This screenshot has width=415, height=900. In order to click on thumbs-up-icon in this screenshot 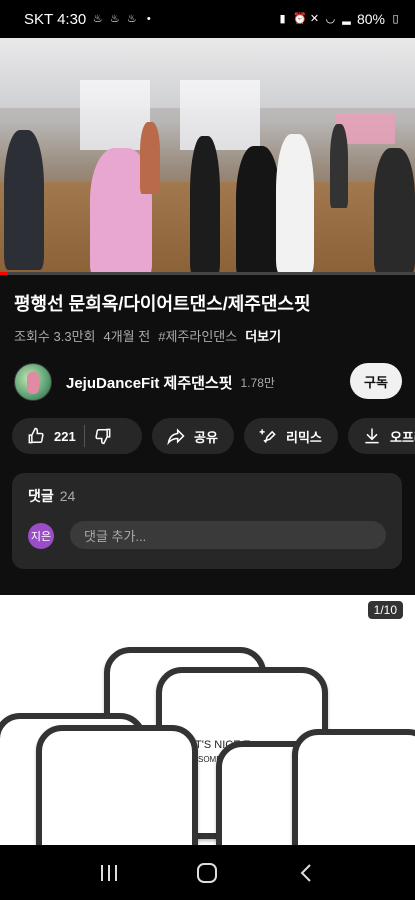, I will do `click(36, 435)`.